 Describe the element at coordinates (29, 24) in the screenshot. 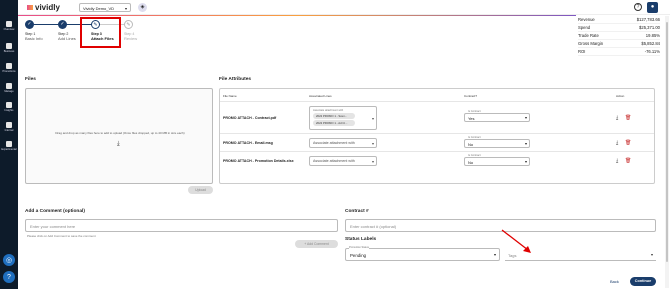

I see `check-icon: ✓` at that location.